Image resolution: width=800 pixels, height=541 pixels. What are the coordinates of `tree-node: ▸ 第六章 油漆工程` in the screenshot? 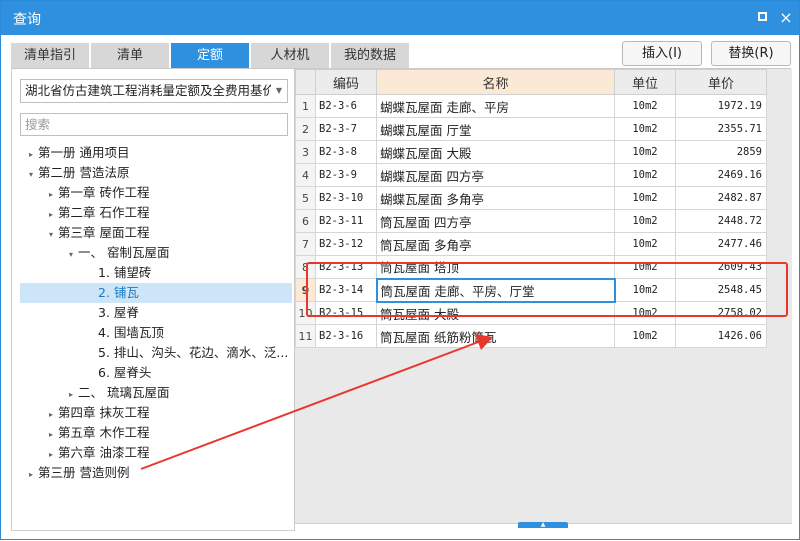 It's located at (156, 453).